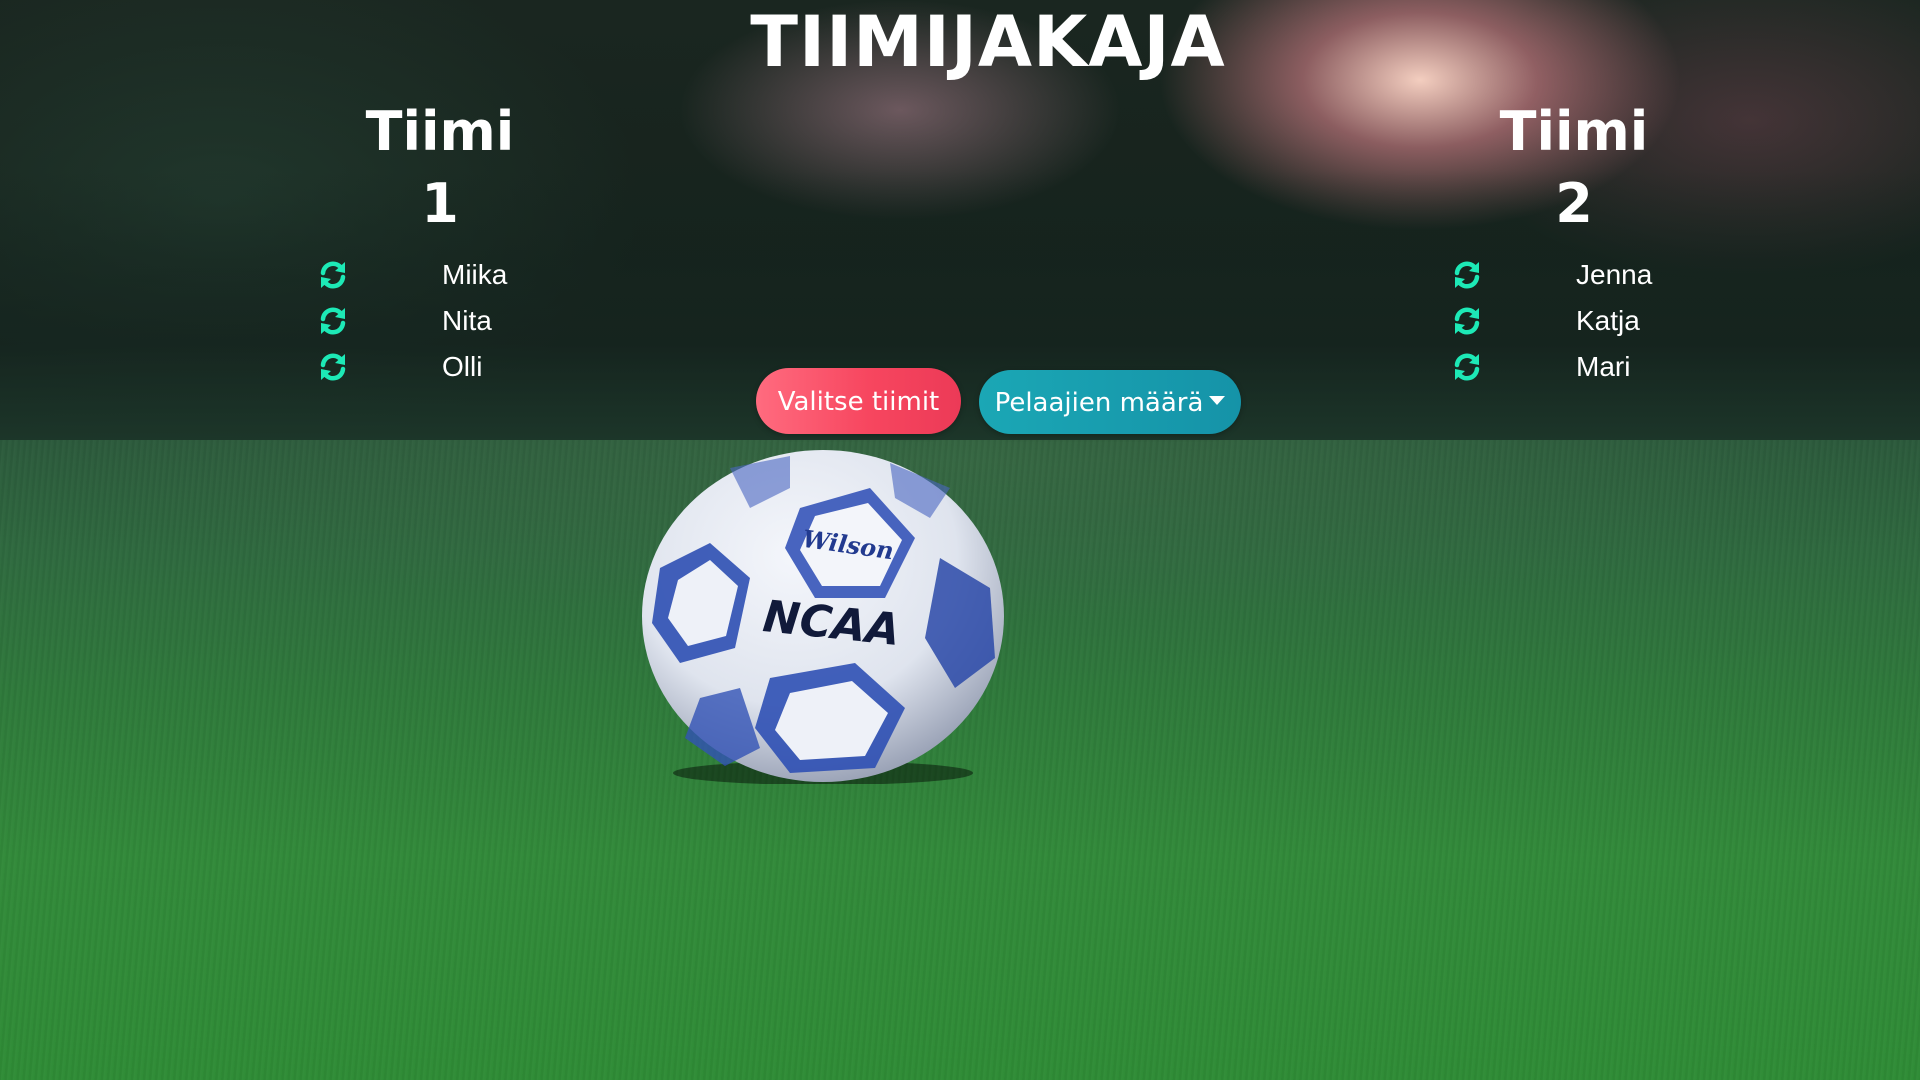  Describe the element at coordinates (440, 167) in the screenshot. I see `team-1-title: Tiimi 1` at that location.